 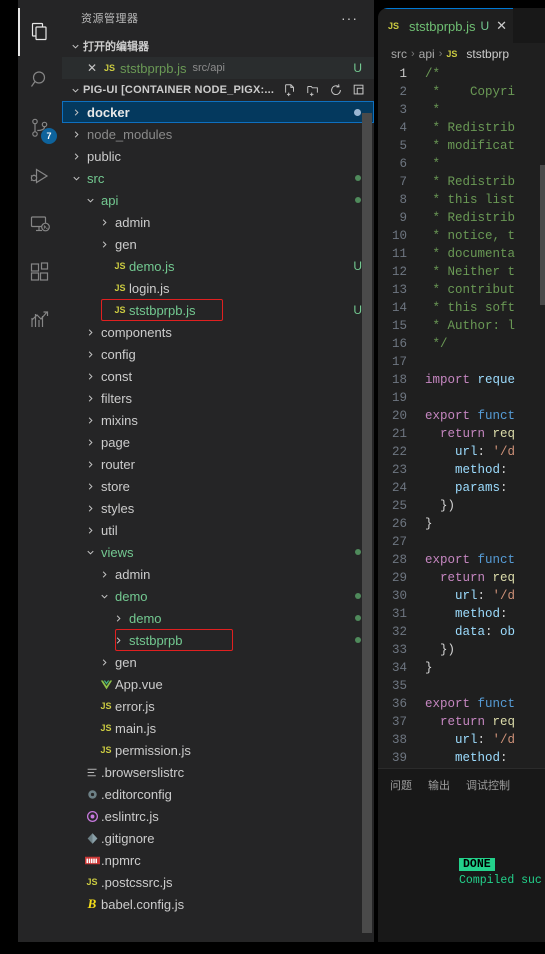 I want to click on code-line: 6 *, so click(x=461, y=164).